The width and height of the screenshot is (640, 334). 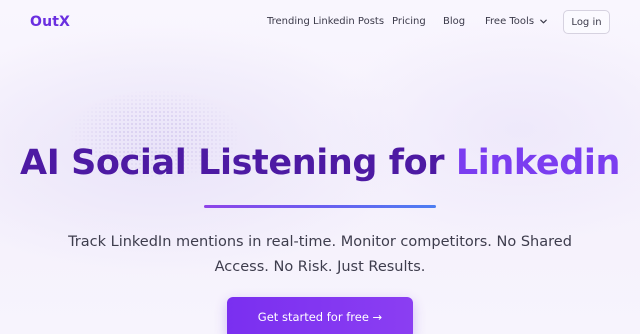 What do you see at coordinates (537, 163) in the screenshot?
I see `hero-title-accent: Linkedin` at bounding box center [537, 163].